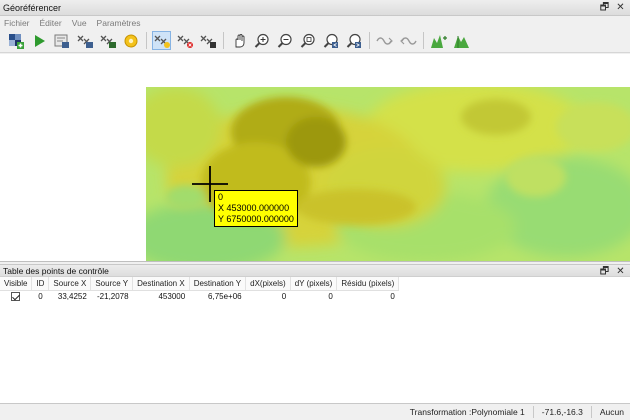  What do you see at coordinates (70, 284) in the screenshot?
I see `column-header-source-x: Source X` at bounding box center [70, 284].